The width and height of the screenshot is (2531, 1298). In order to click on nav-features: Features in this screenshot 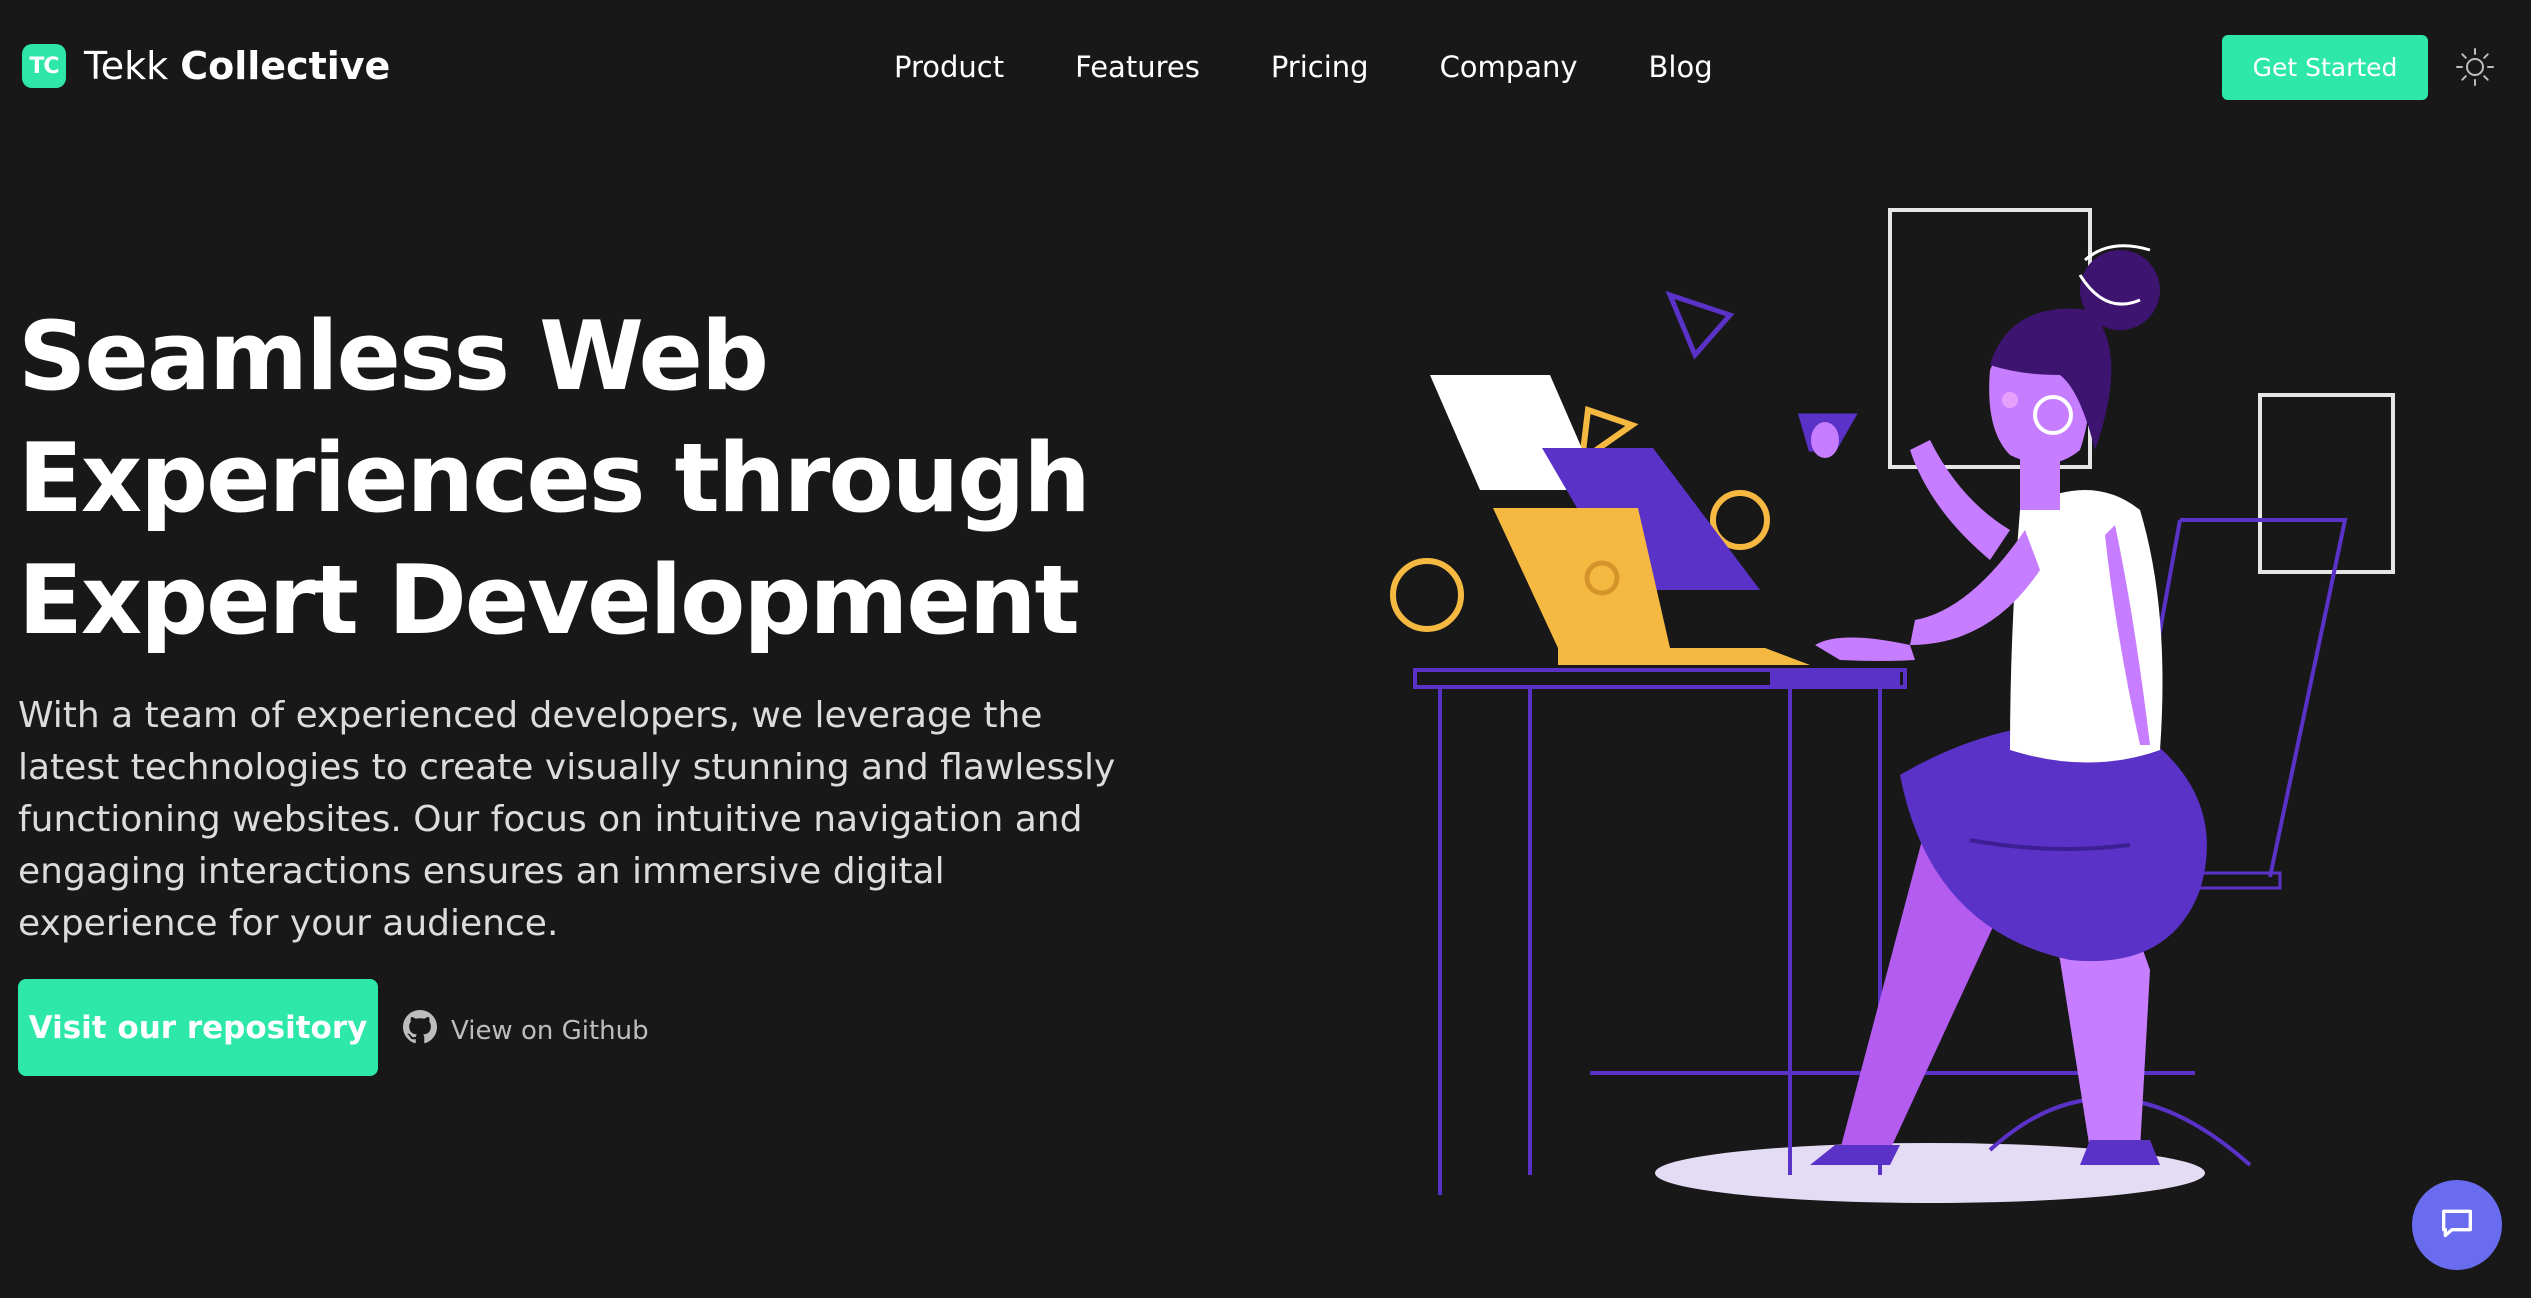, I will do `click(1137, 67)`.